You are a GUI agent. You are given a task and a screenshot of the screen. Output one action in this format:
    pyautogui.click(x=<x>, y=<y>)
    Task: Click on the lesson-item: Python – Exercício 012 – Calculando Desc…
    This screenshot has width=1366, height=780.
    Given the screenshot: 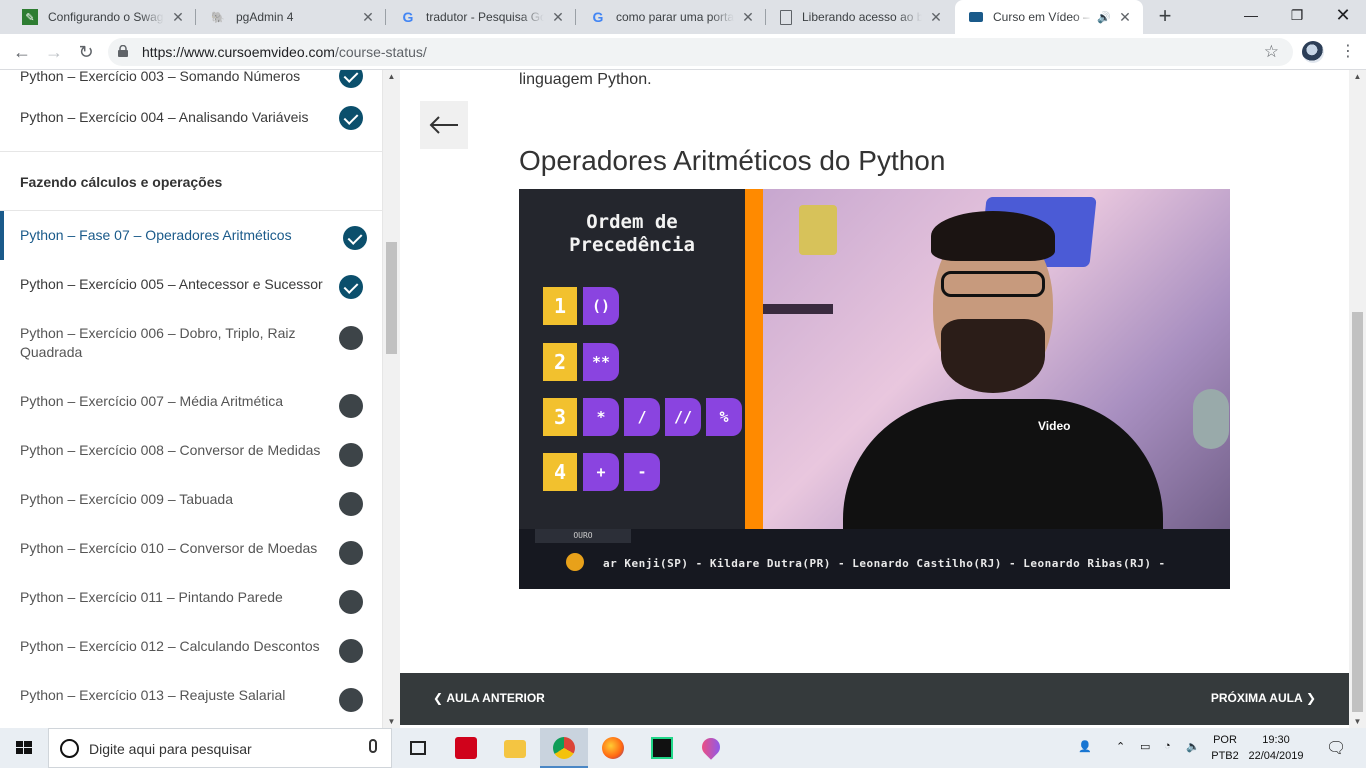 What is the action you would take?
    pyautogui.click(x=191, y=646)
    